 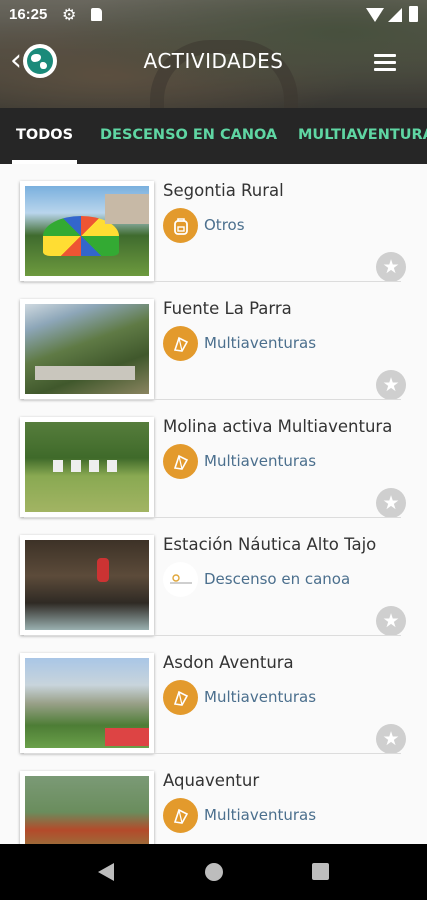 What do you see at coordinates (224, 225) in the screenshot?
I see `activity-category: Otros` at bounding box center [224, 225].